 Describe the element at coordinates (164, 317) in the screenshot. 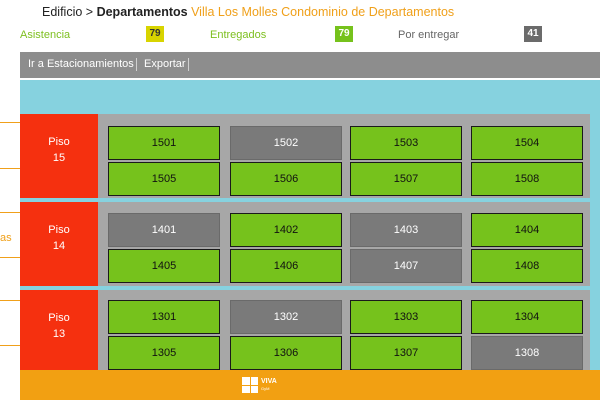

I see `unit-tile: 1301` at that location.